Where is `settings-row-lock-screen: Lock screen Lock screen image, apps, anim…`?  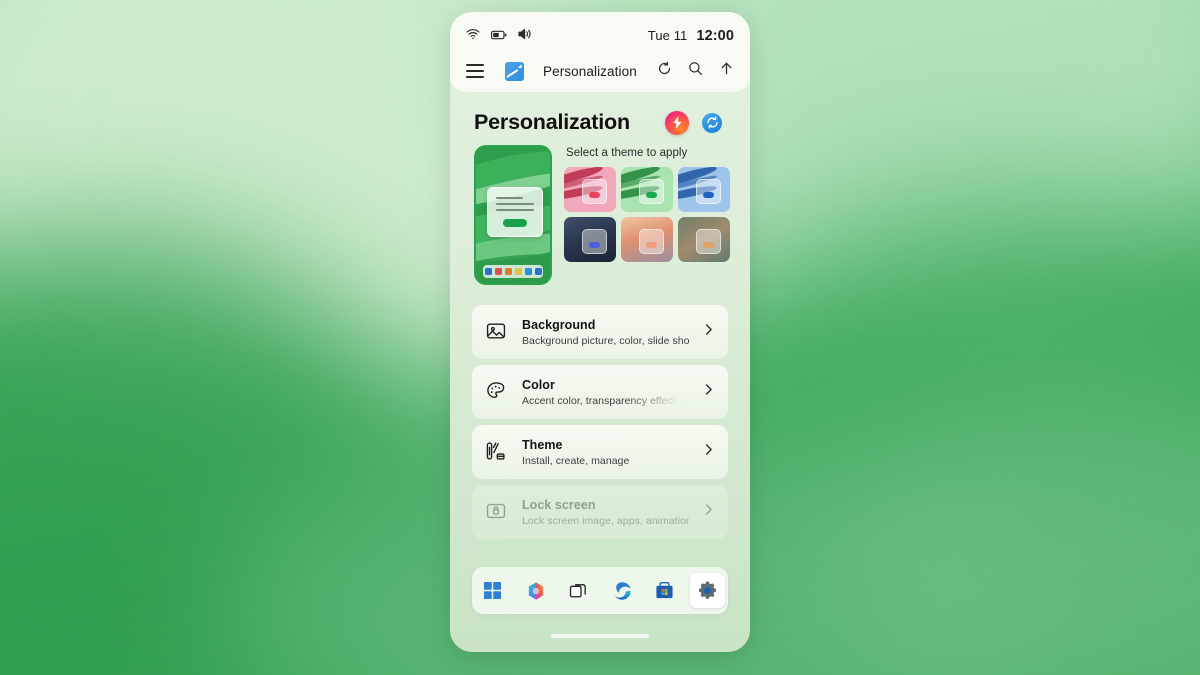
settings-row-lock-screen: Lock screen Lock screen image, apps, anim… is located at coordinates (600, 512).